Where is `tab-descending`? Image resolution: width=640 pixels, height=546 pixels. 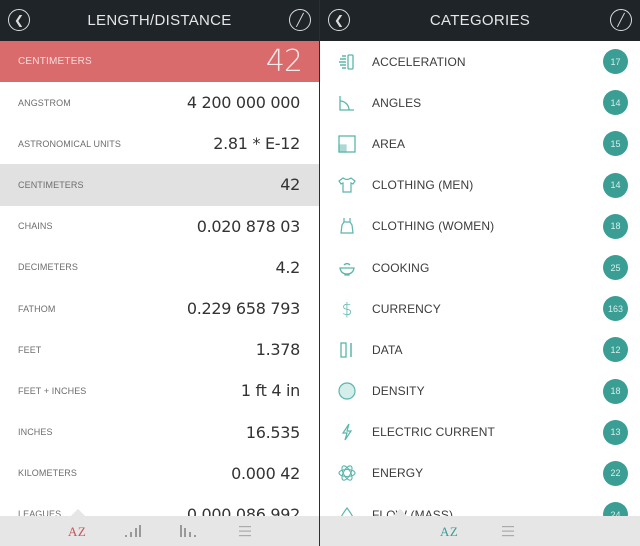 tab-descending is located at coordinates (188, 533).